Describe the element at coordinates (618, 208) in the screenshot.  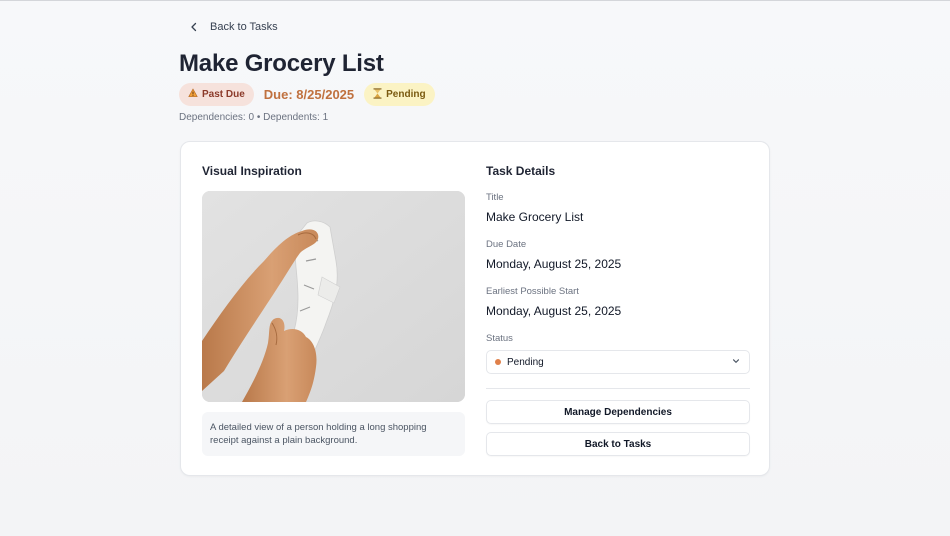
I see `title-field: Title Make Grocery List` at that location.